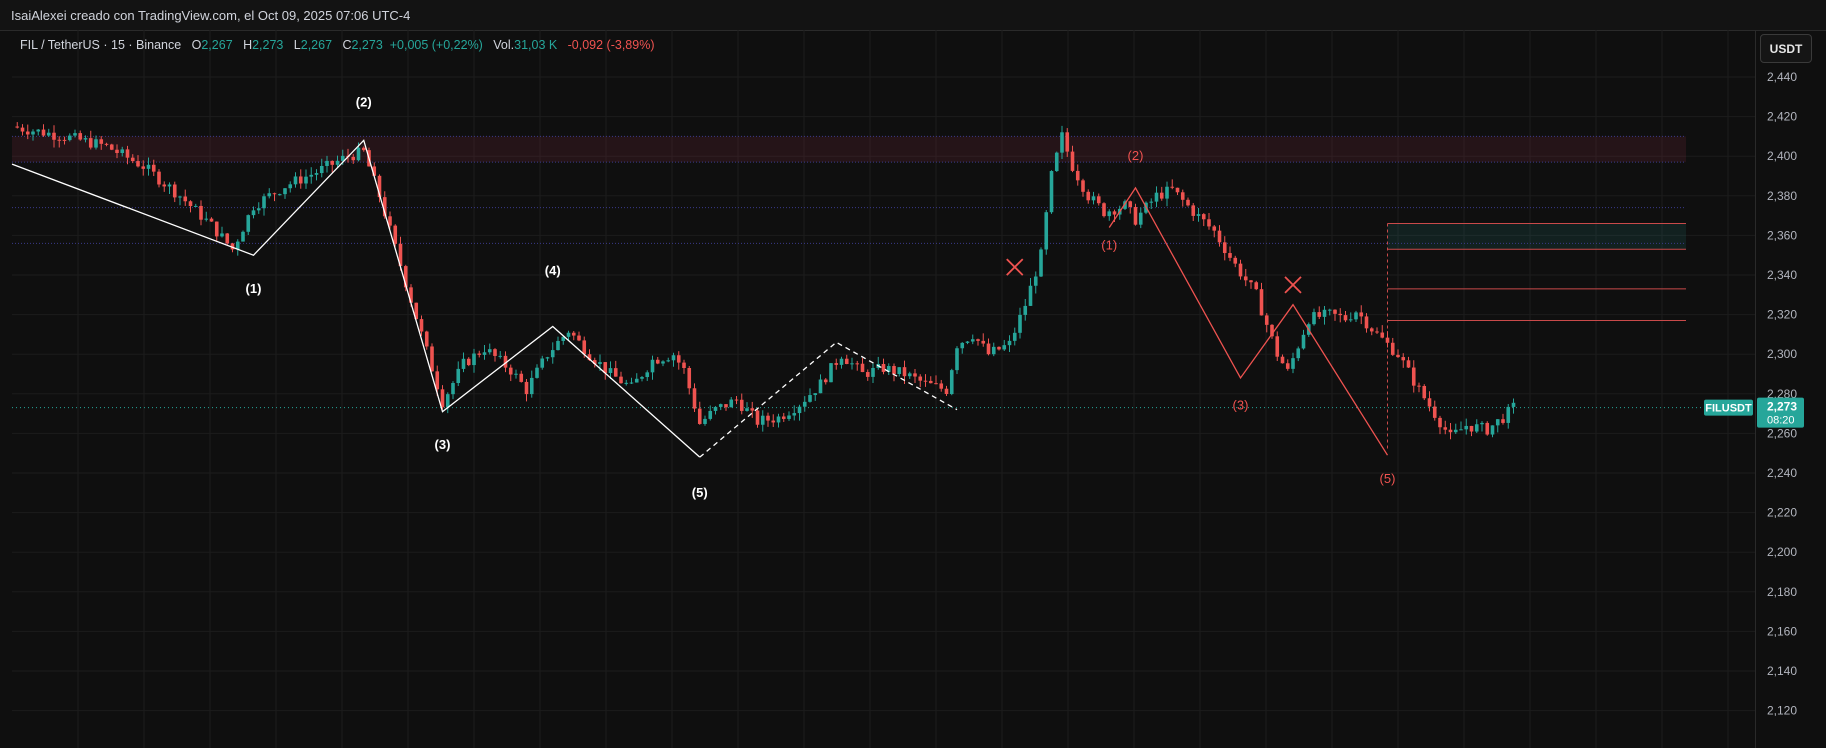 This screenshot has height=748, width=1826. I want to click on price-scale, so click(1790, 389).